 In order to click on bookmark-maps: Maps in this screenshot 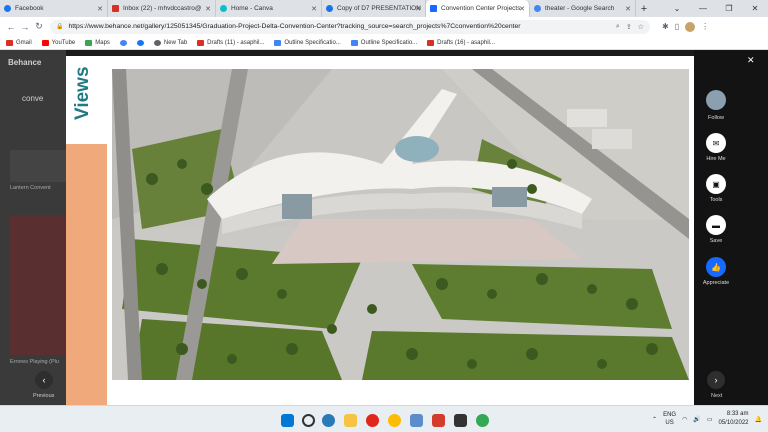, I will do `click(97, 42)`.